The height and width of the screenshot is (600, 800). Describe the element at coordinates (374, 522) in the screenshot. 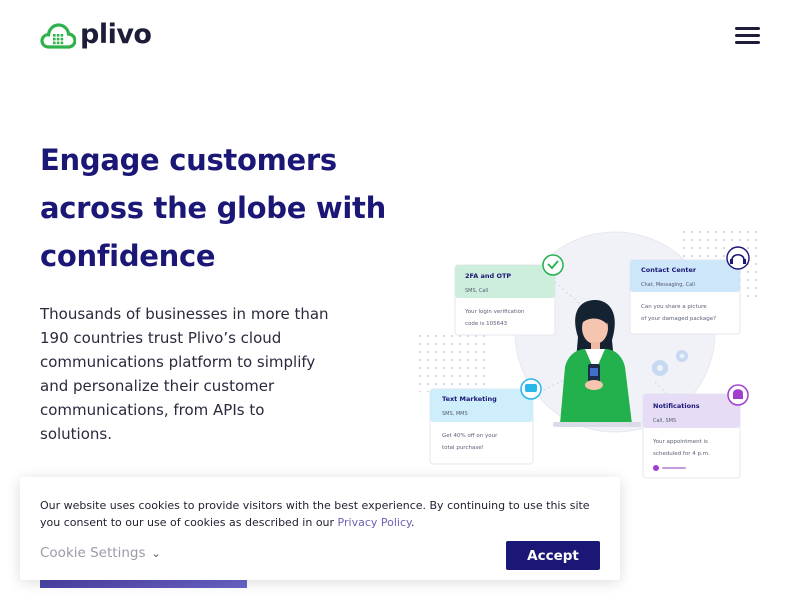

I see `privacy-policy-link: Privacy Policy` at that location.